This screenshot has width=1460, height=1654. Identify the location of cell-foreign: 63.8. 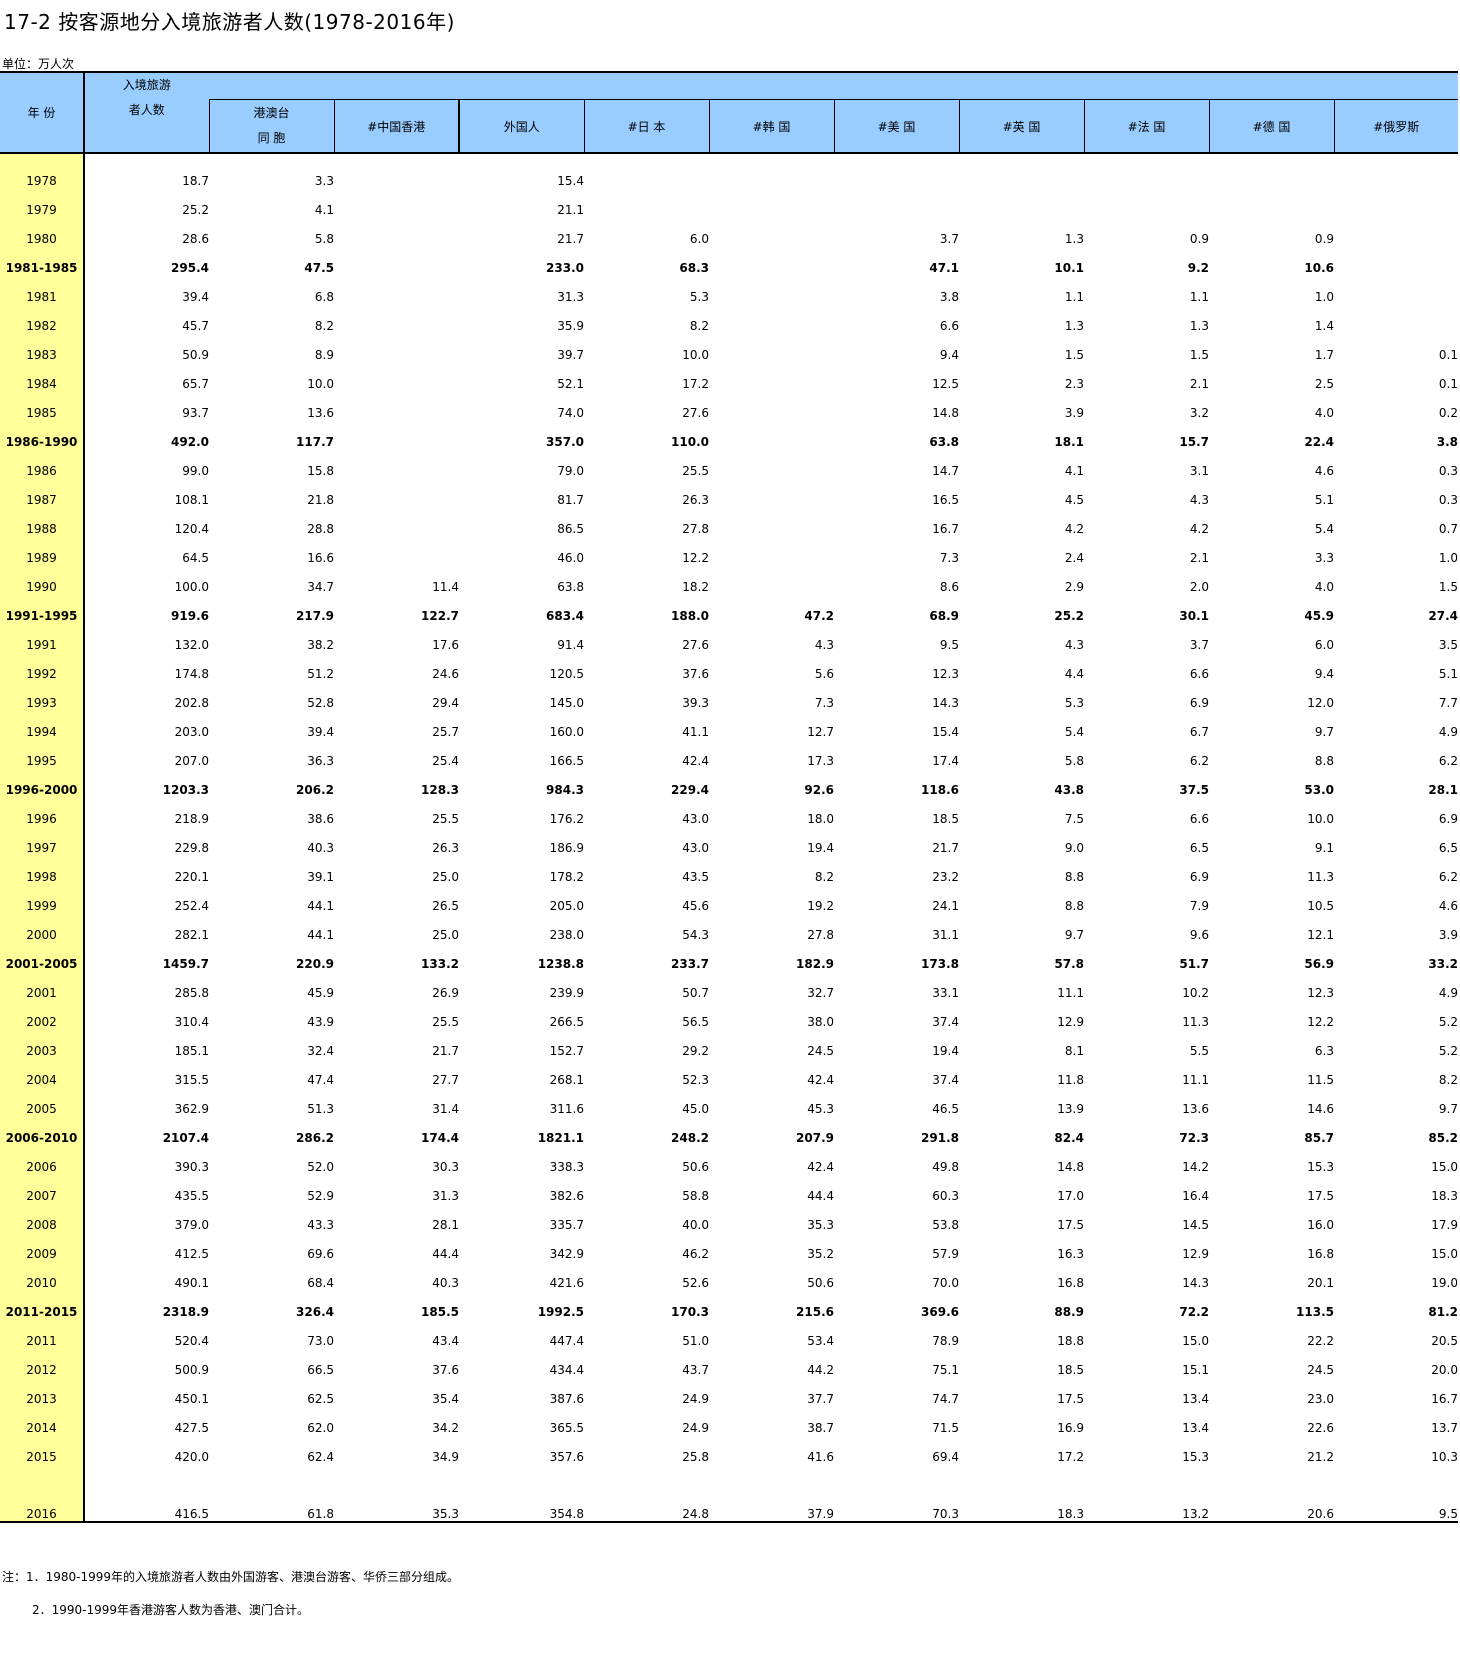
(570, 587).